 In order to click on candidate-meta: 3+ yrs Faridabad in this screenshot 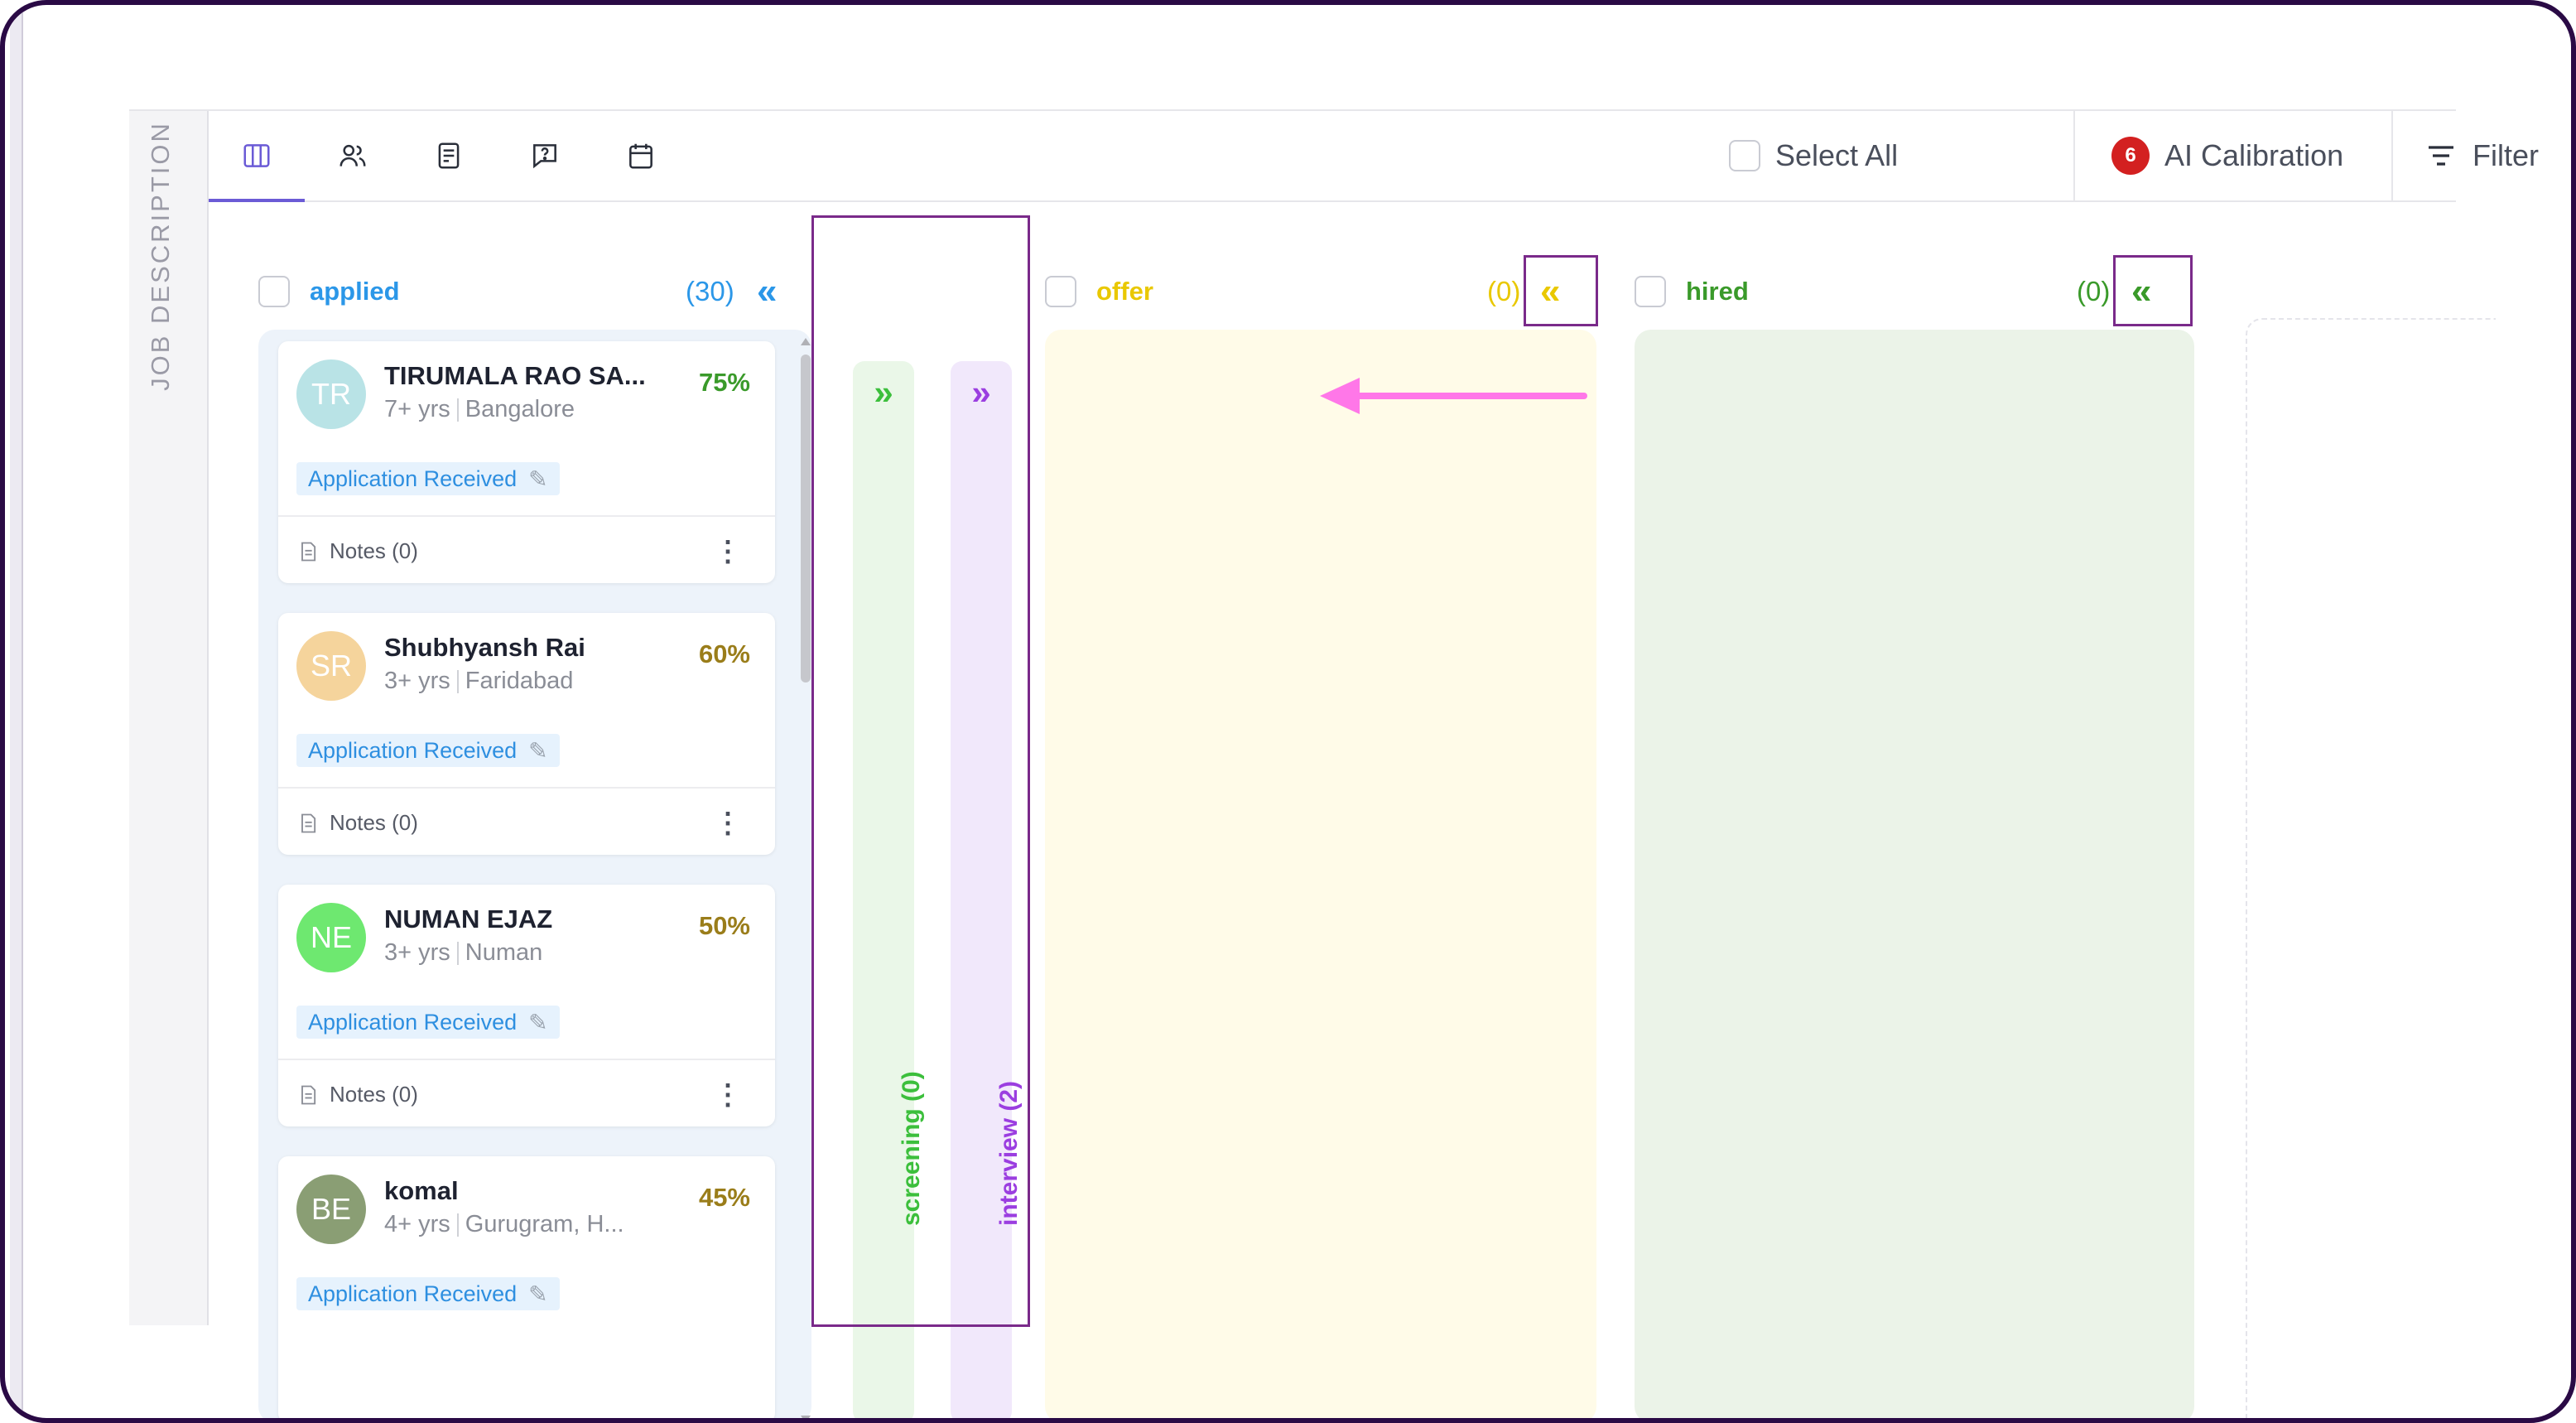, I will do `click(478, 681)`.